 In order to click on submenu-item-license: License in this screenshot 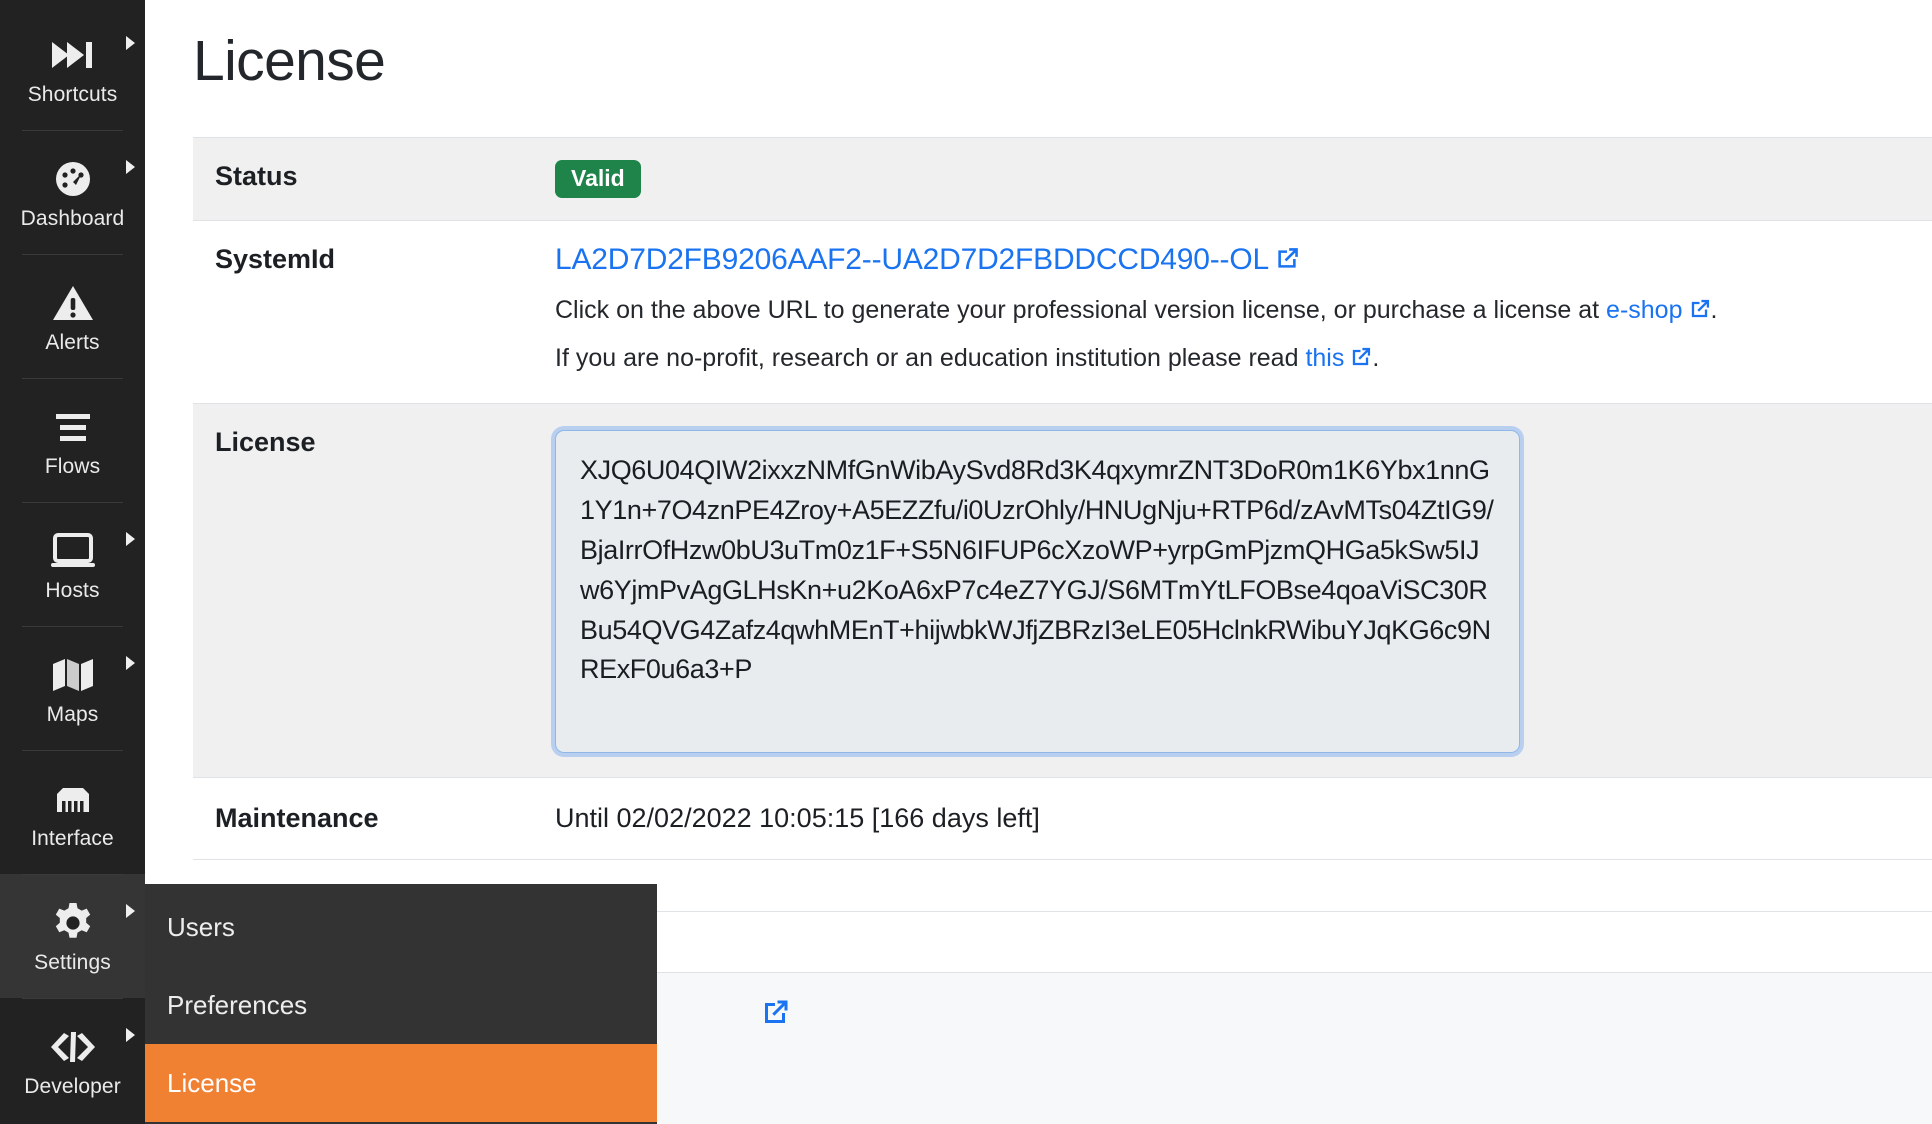, I will do `click(401, 1083)`.